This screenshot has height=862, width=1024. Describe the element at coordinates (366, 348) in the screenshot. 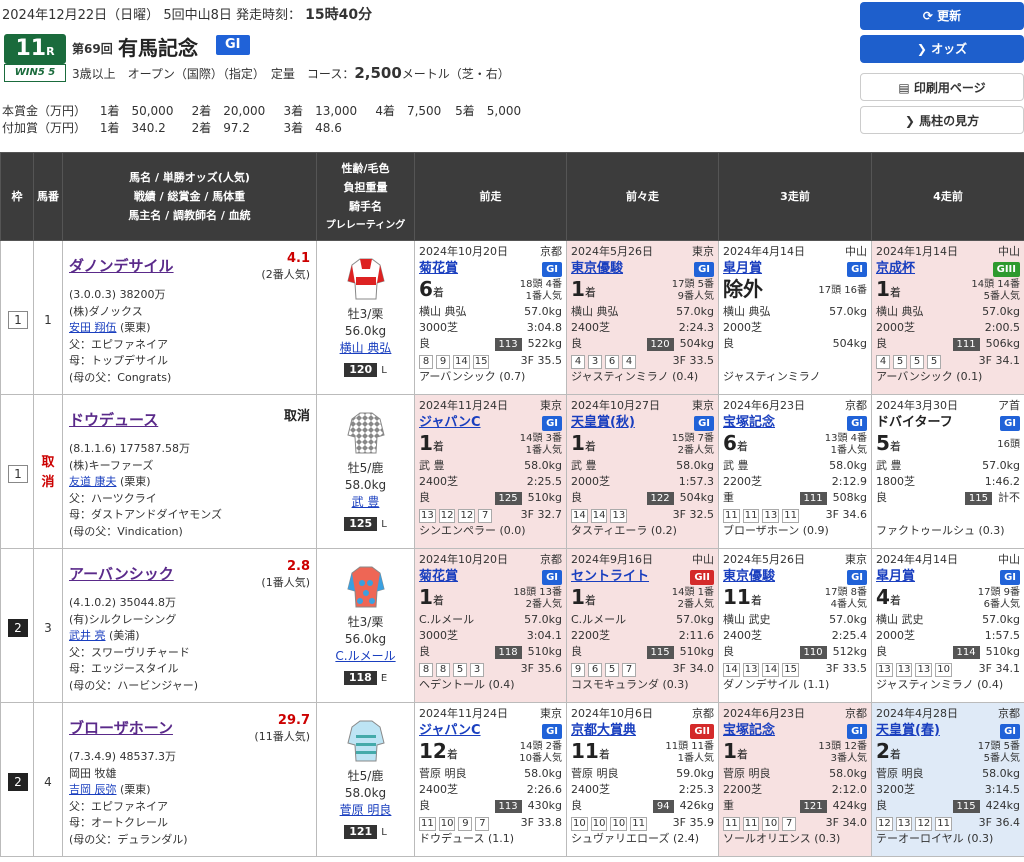

I see `jockey-link: 横山 典弘` at that location.